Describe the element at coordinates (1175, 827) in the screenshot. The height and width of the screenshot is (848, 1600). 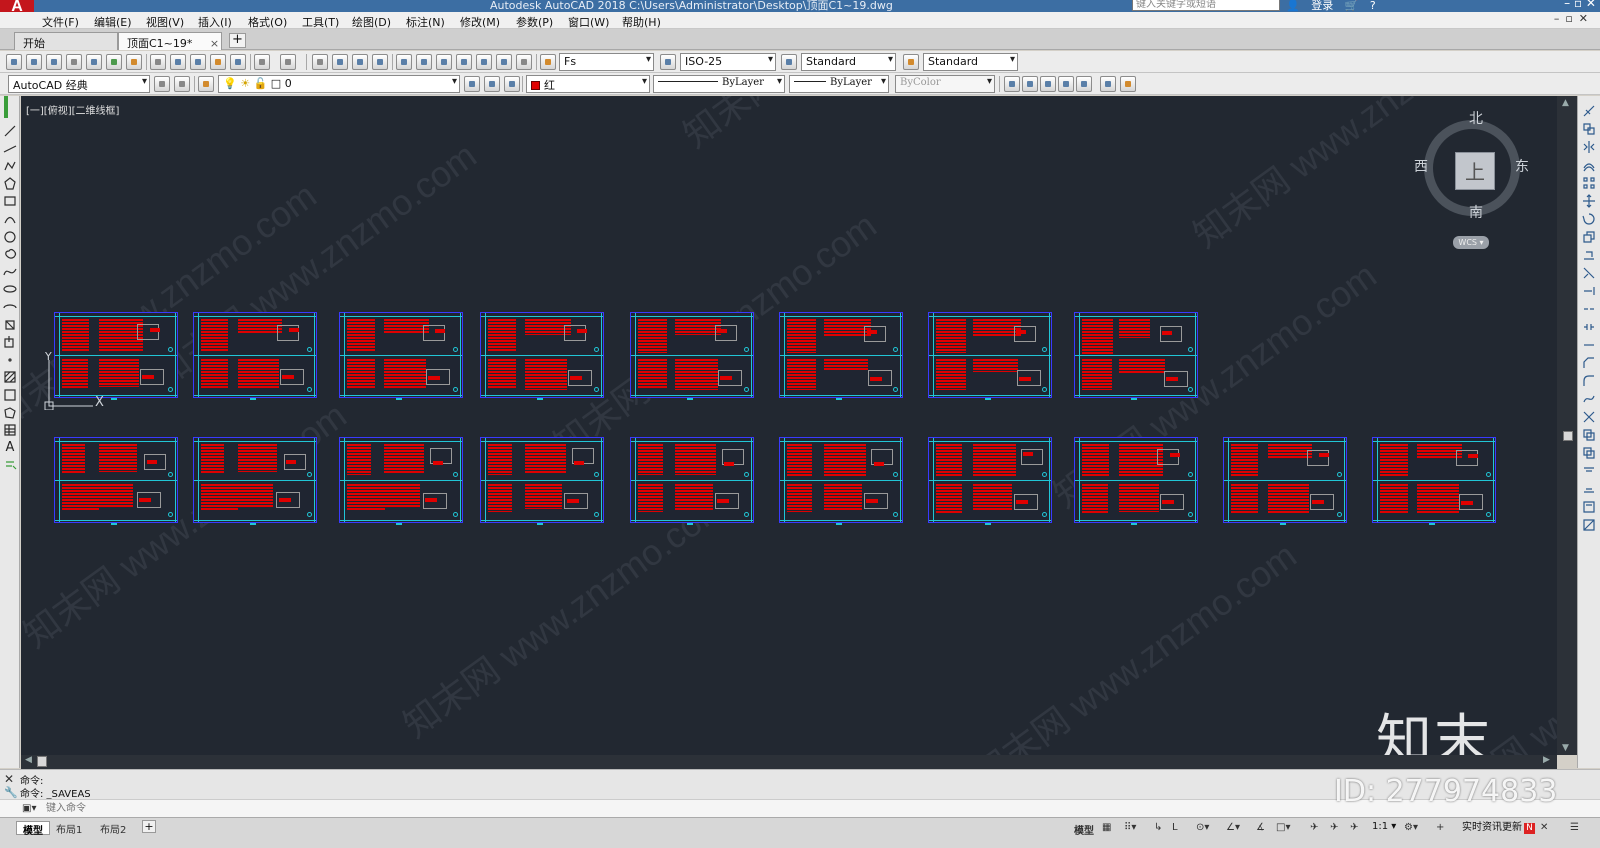
I see `ortho-icon: L` at that location.